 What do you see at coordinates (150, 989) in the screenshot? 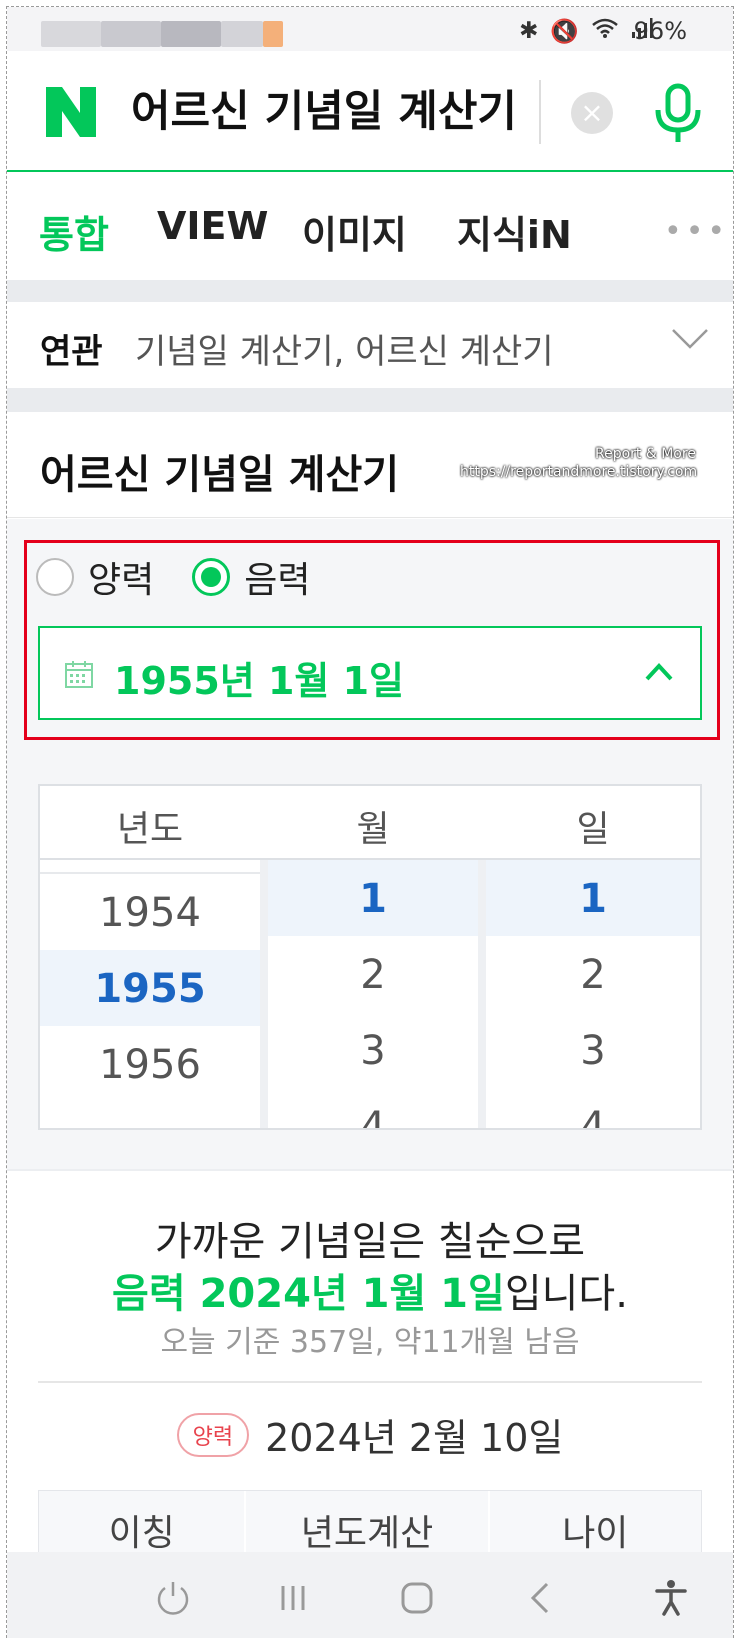
I see `year-option-selected: 1955` at bounding box center [150, 989].